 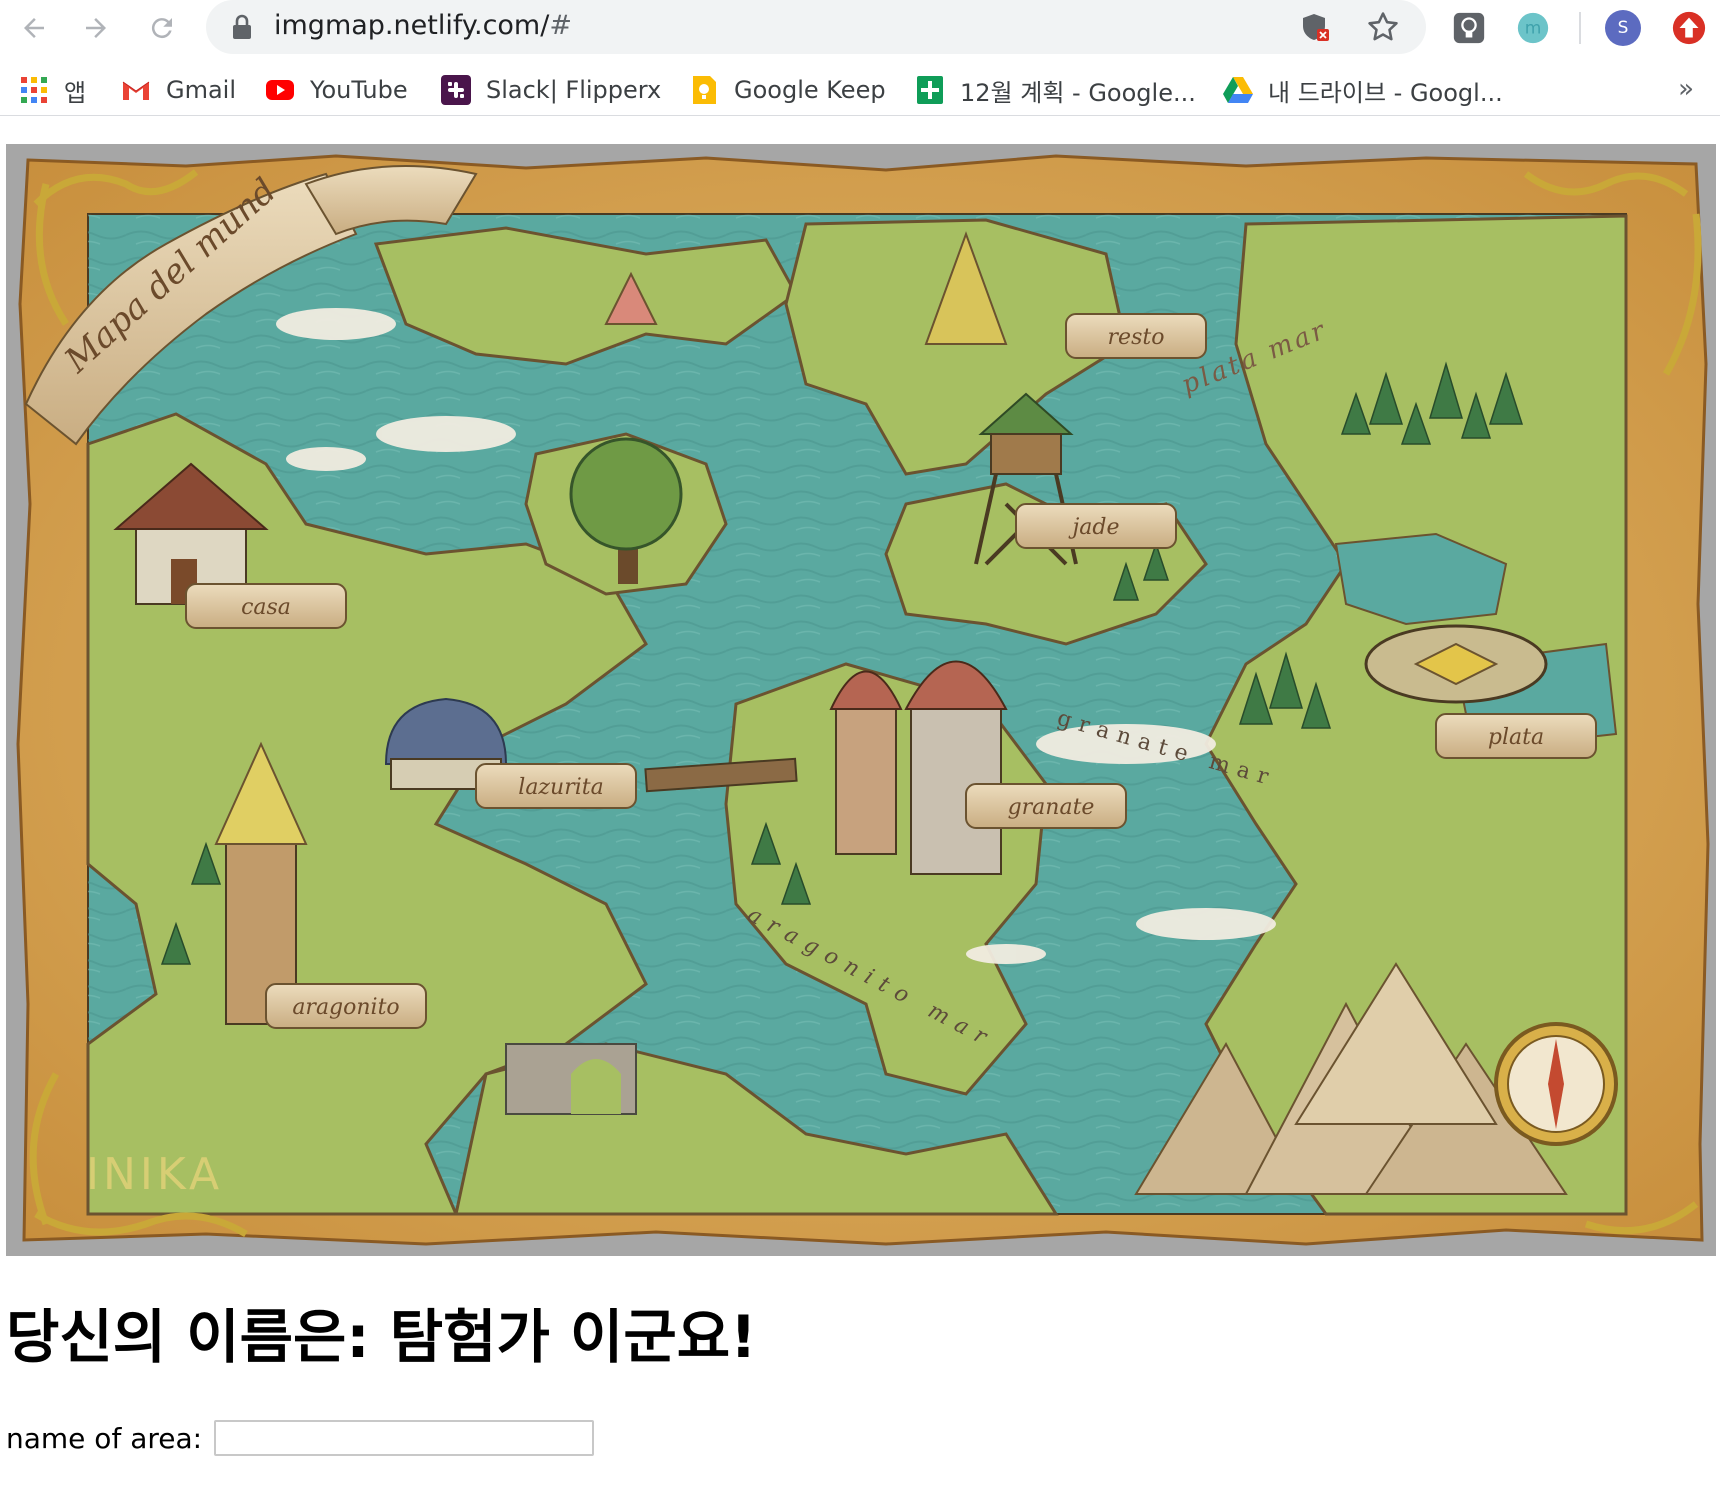 What do you see at coordinates (136, 90) in the screenshot?
I see `gmail-icon` at bounding box center [136, 90].